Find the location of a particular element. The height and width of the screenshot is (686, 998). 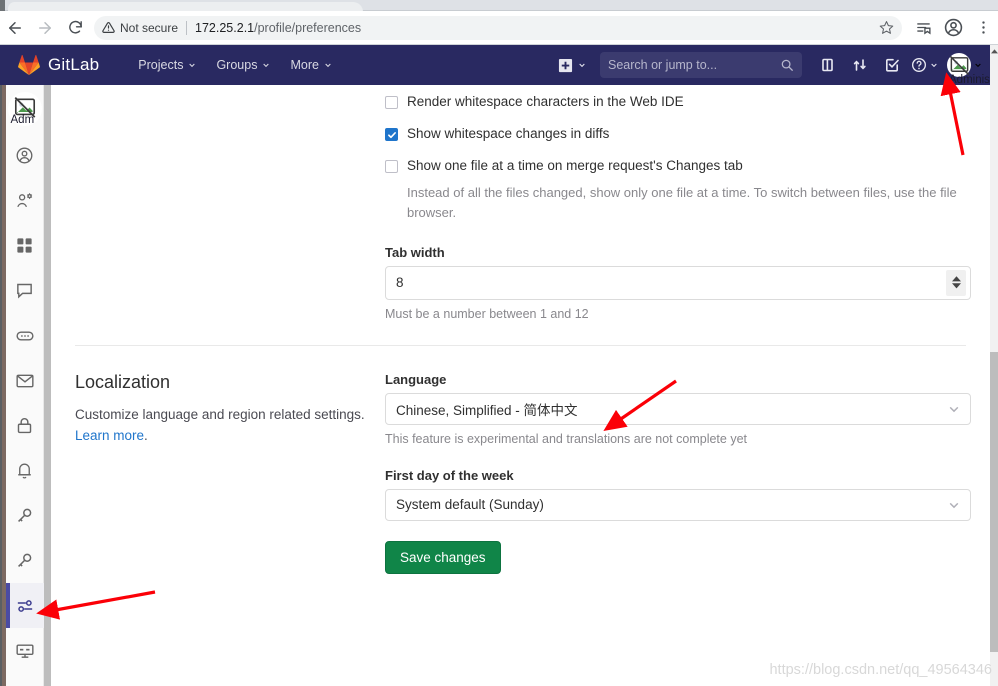

user-menu-button: Administrat is located at coordinates (972, 69).